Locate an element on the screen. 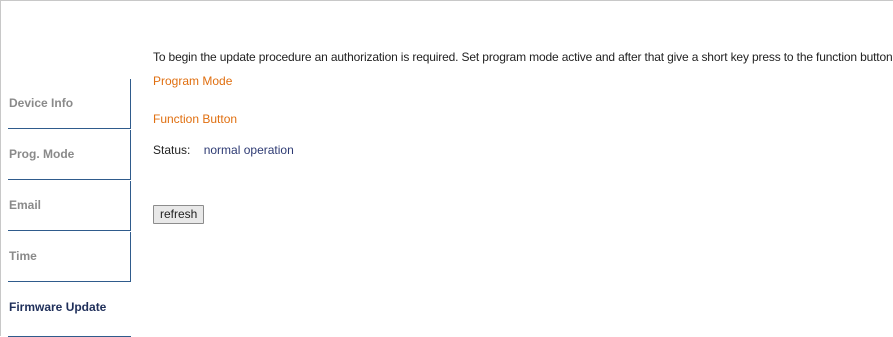 The image size is (893, 337). sidebar-item-label: Firmware Update is located at coordinates (58, 307).